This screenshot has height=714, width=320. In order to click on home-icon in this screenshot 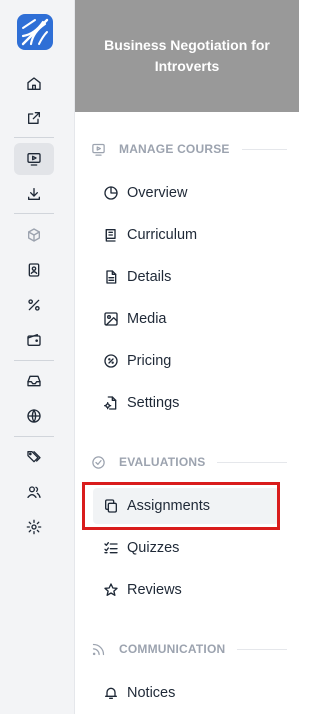, I will do `click(34, 84)`.